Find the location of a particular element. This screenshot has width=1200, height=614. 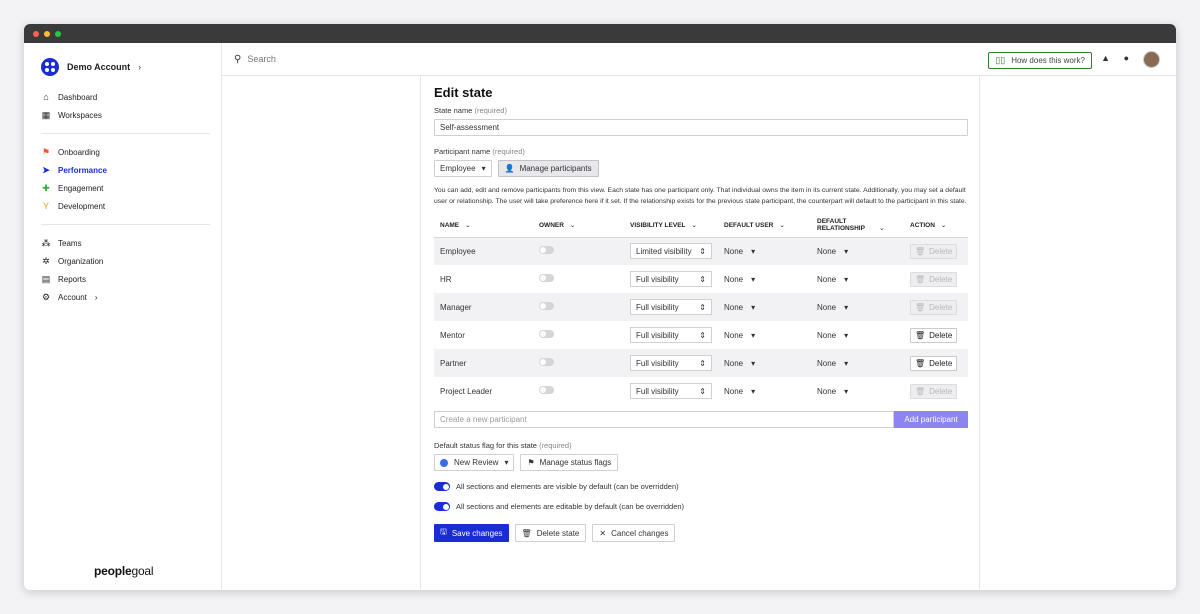

avatar is located at coordinates (1151, 59).